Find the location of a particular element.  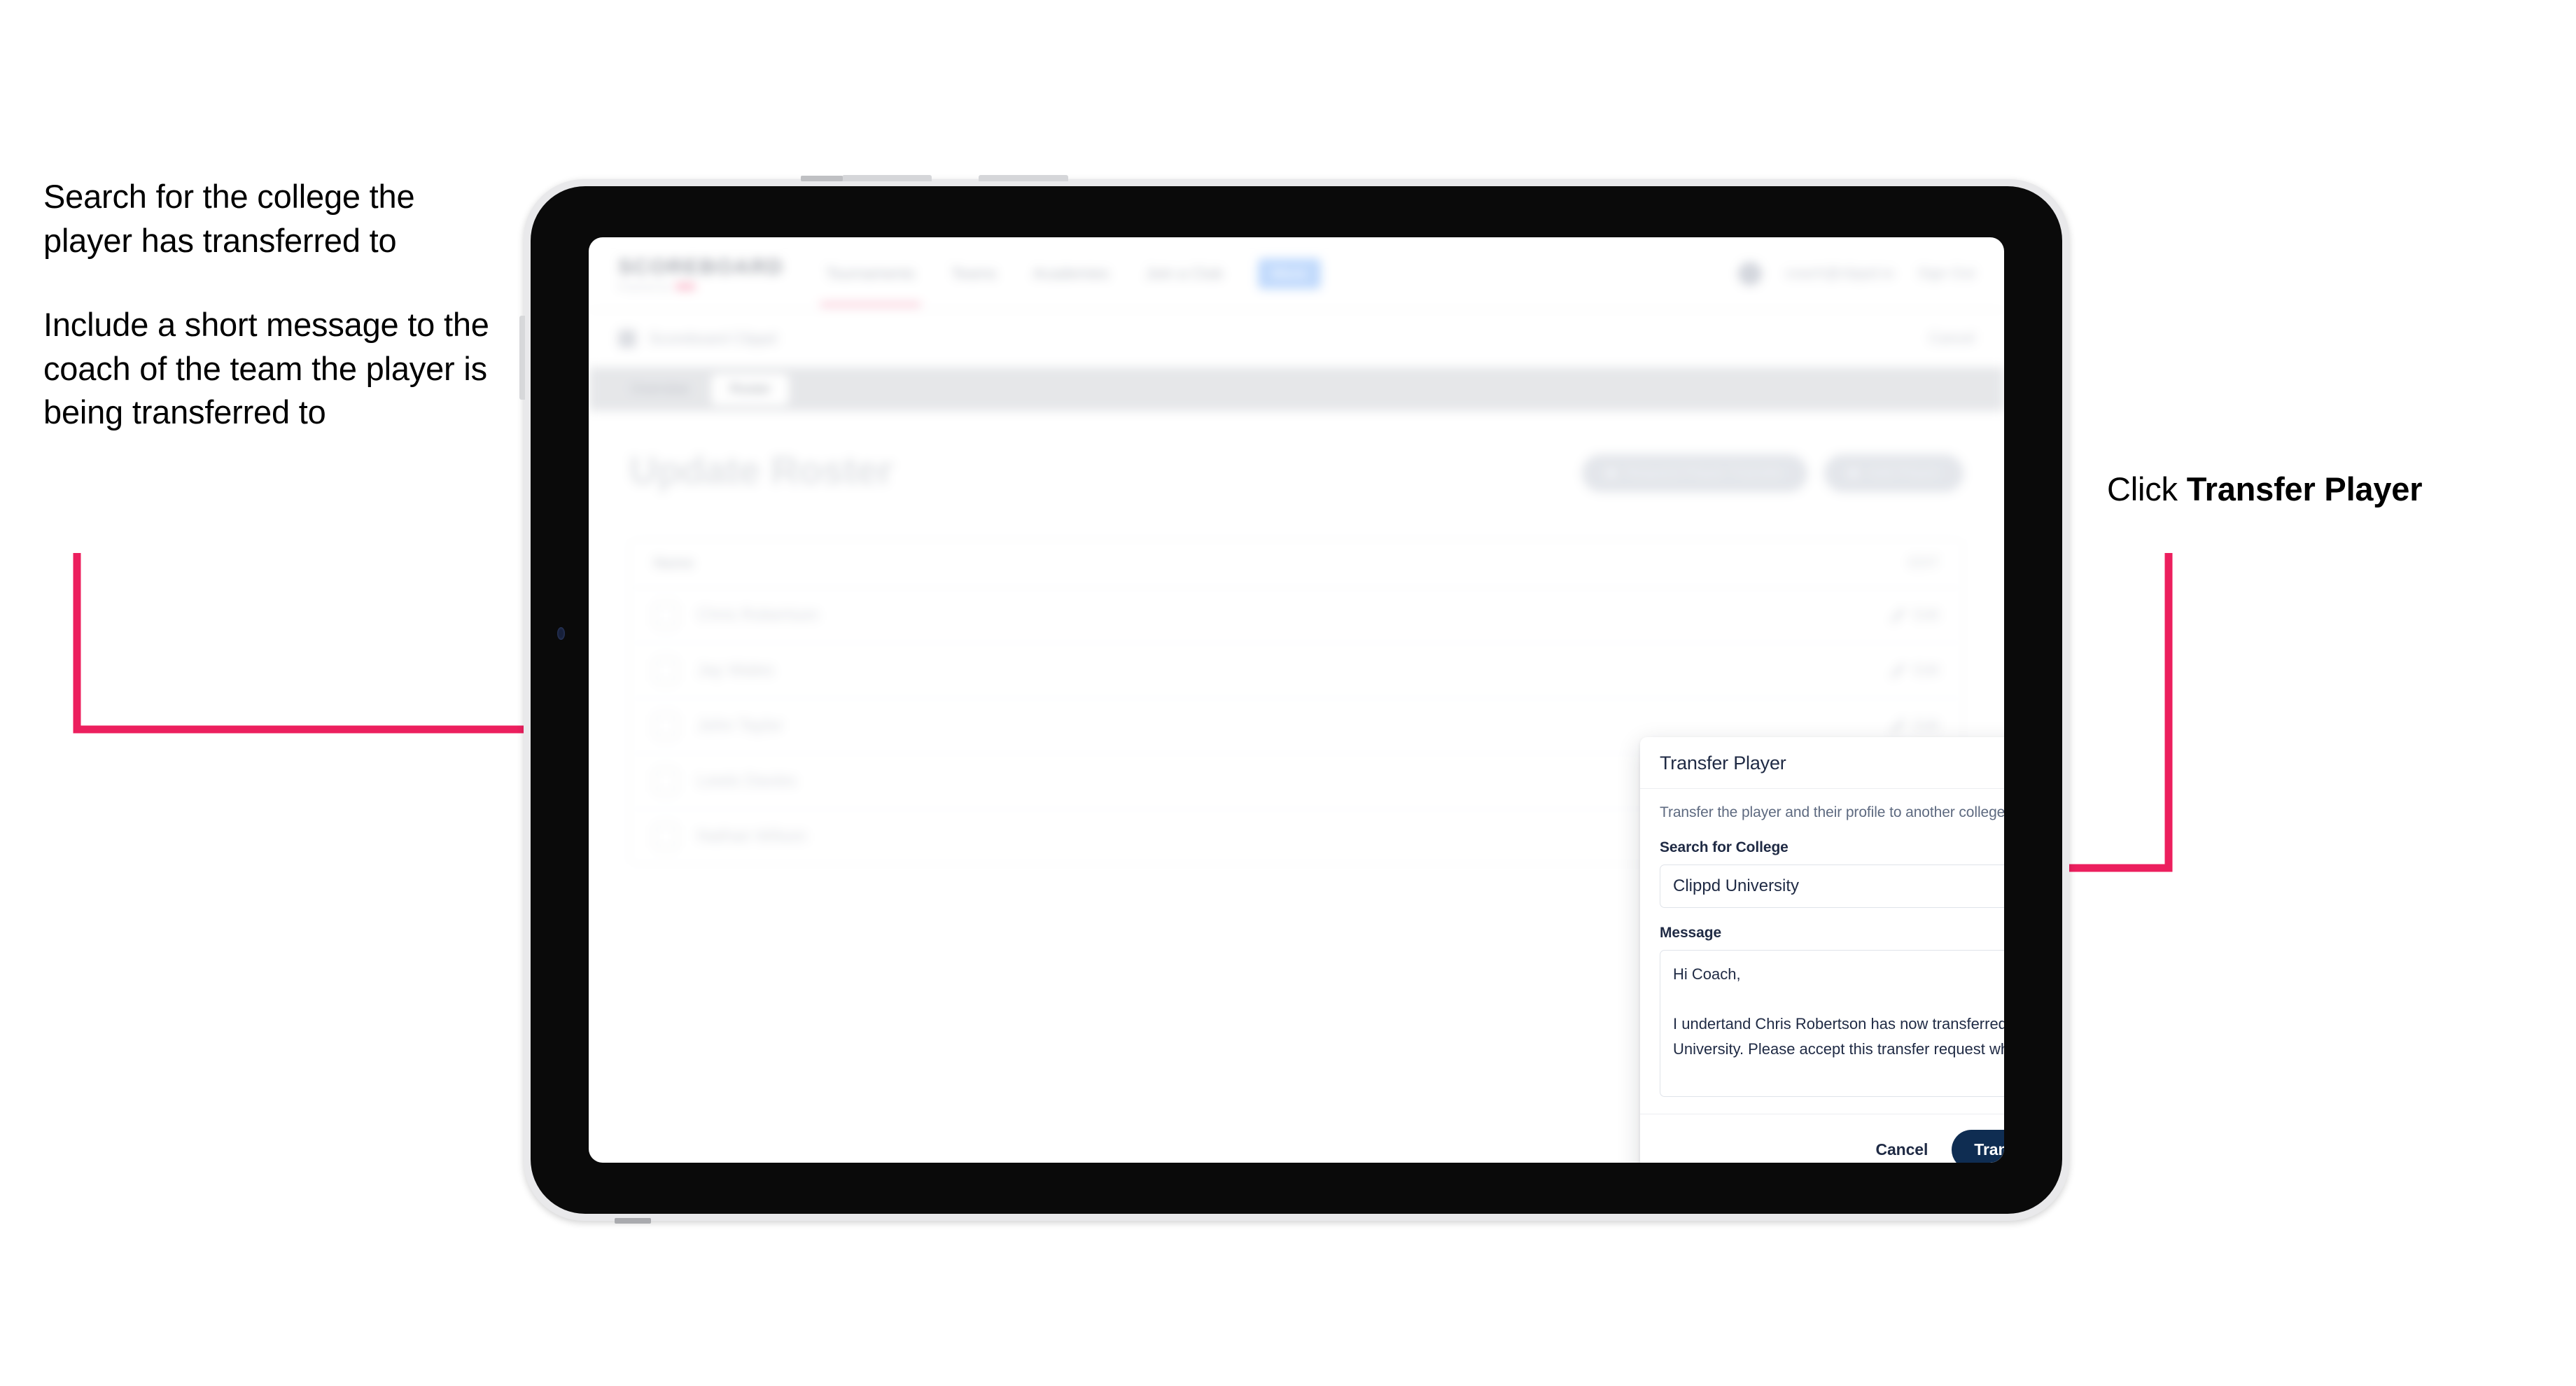

college-field-label: Search for College is located at coordinates (1724, 847).